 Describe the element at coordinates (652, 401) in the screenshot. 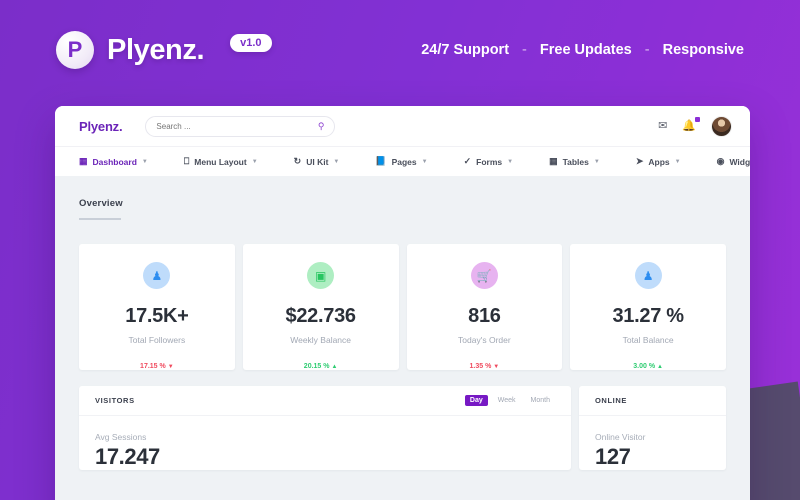

I see `online-panel-header: ONLINE` at that location.